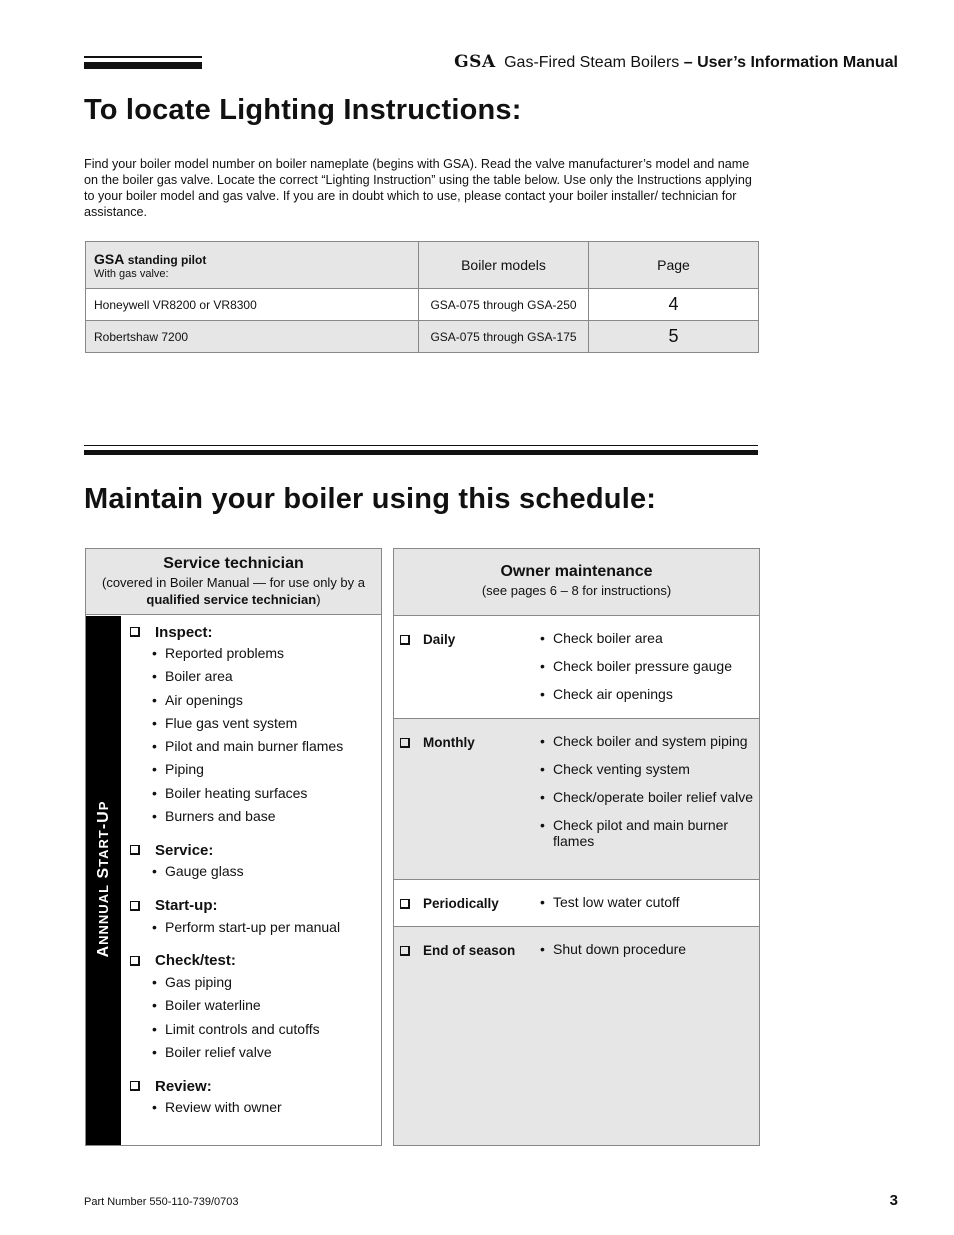  Describe the element at coordinates (642, 666) in the screenshot. I see `list-item-text: Check boiler pressure gauge` at that location.